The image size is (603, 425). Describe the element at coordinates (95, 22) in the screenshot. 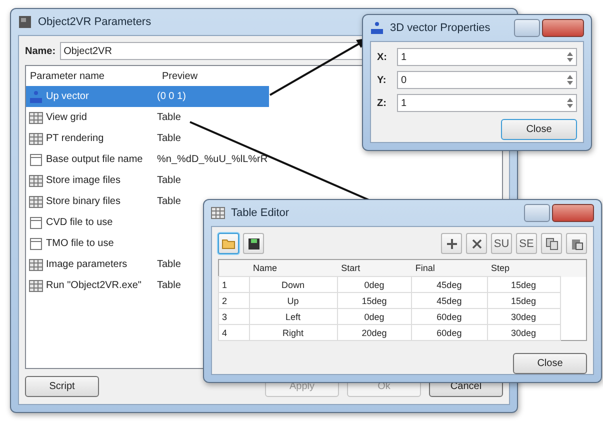

I see `window-title: Object2VR Parameters` at that location.